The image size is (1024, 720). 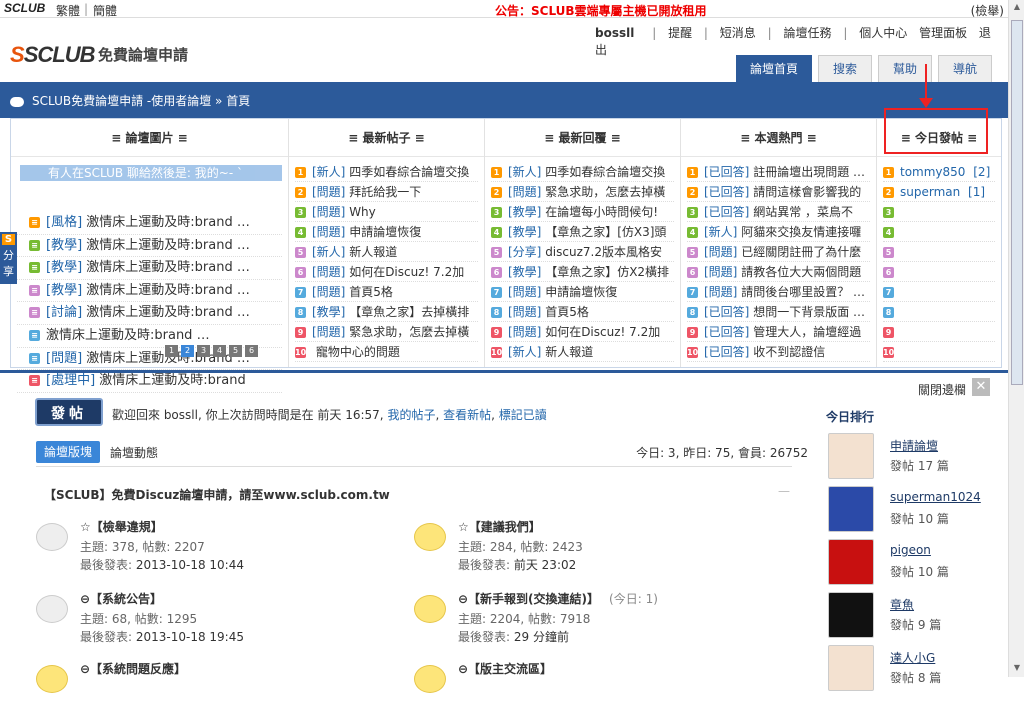 I want to click on post-title: 如何在Discuz! 7.2加, so click(x=600, y=332).